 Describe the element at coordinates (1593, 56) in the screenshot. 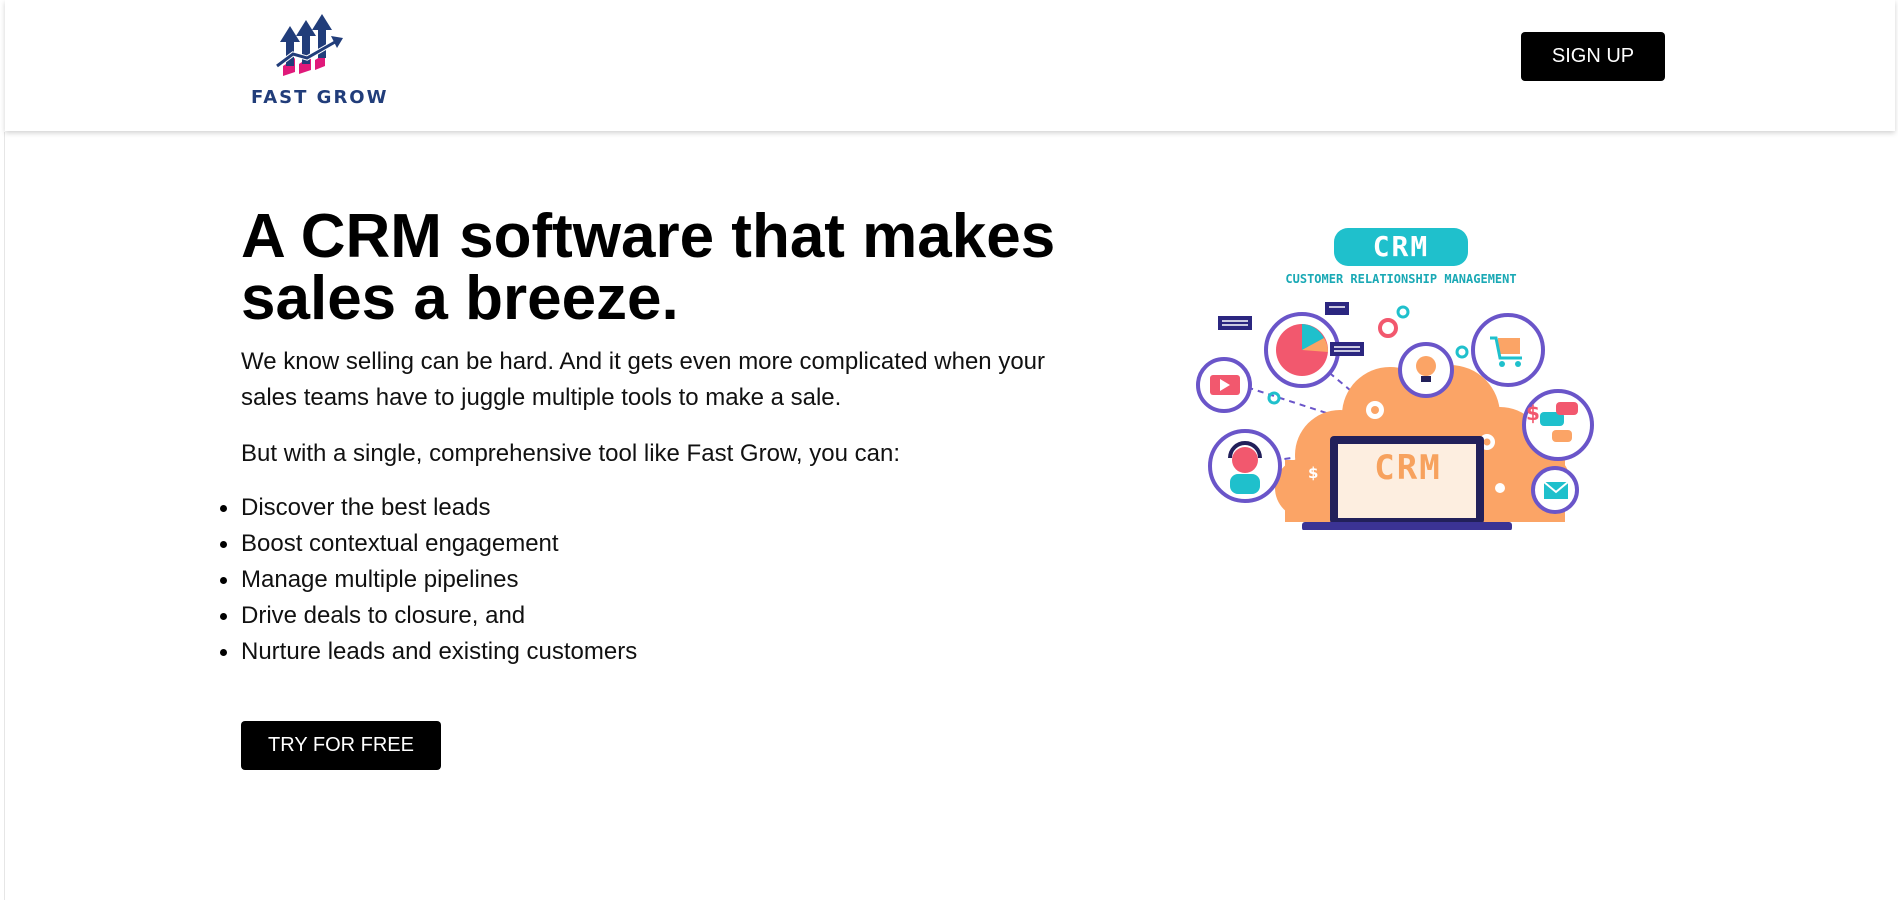

I see `signup-button: SIGN UP` at that location.